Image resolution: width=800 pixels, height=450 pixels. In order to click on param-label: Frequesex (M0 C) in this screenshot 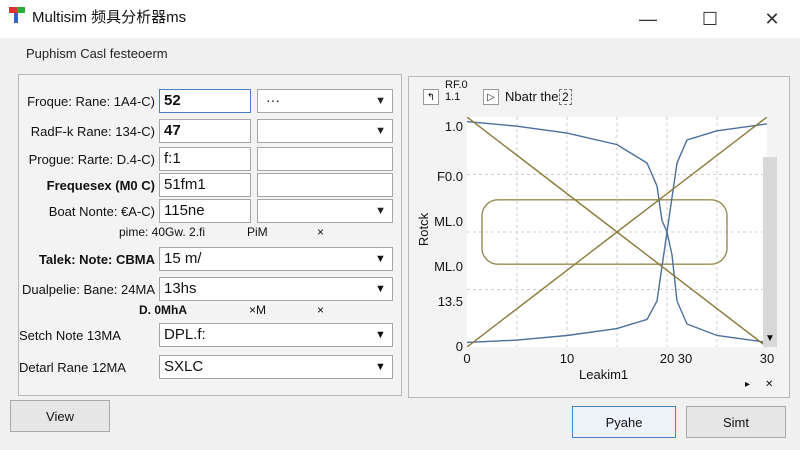, I will do `click(100, 185)`.